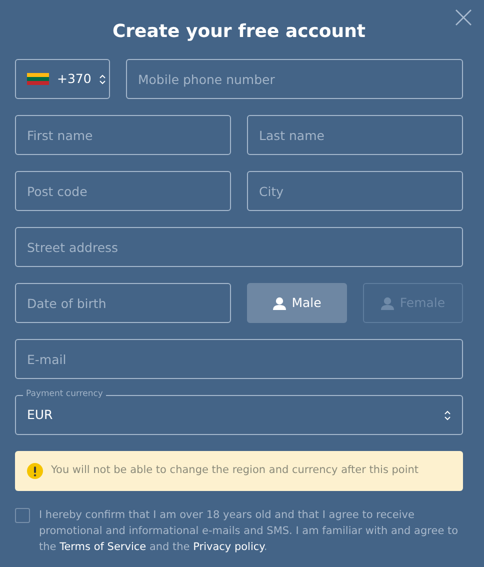 This screenshot has height=567, width=484. Describe the element at coordinates (235, 470) in the screenshot. I see `warning-text: You will not be able to change the region and currency after this point` at that location.